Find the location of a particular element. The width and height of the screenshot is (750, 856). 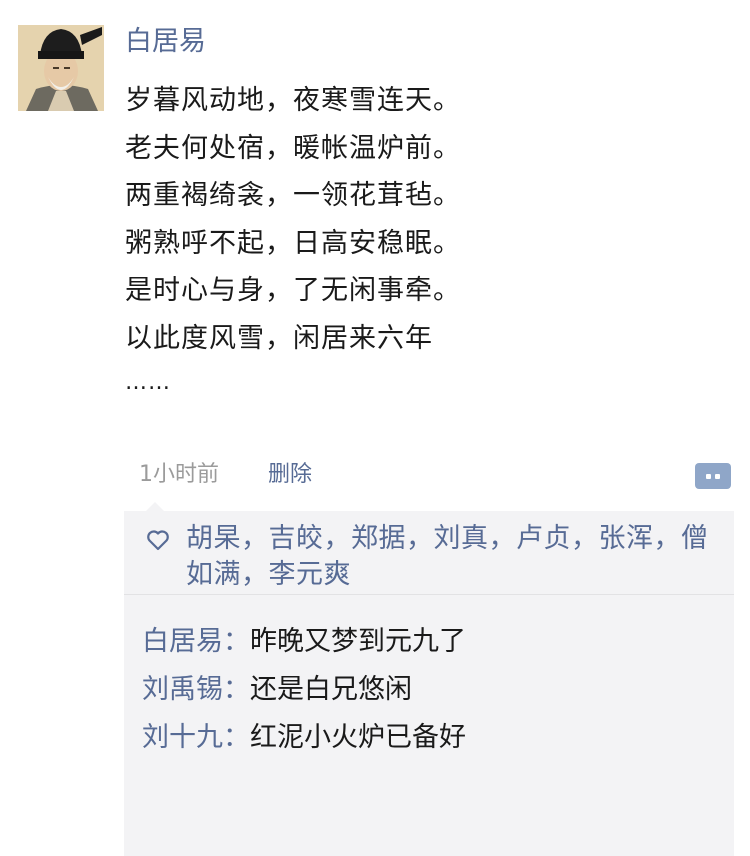

poem-line: 是时心与身，了无闲事牵。 is located at coordinates (293, 290).